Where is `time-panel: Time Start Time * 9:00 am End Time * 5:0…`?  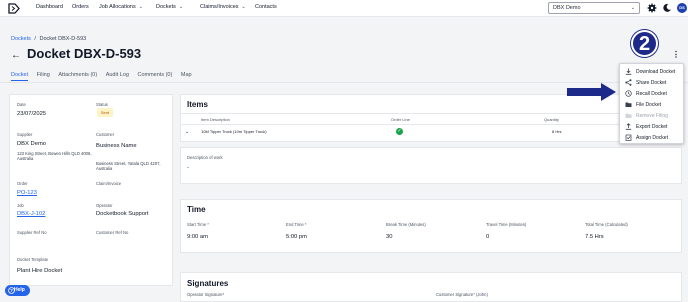 time-panel: Time Start Time * 9:00 am End Time * 5:0… is located at coordinates (431, 226).